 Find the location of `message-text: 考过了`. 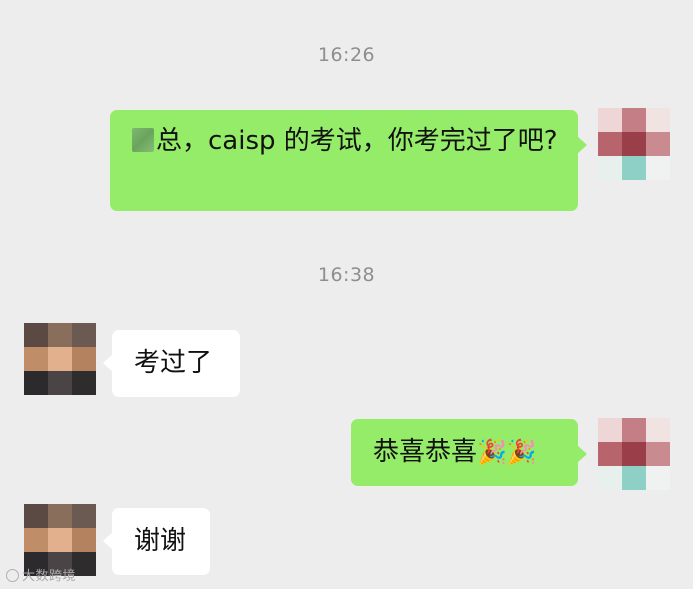

message-text: 考过了 is located at coordinates (173, 363).